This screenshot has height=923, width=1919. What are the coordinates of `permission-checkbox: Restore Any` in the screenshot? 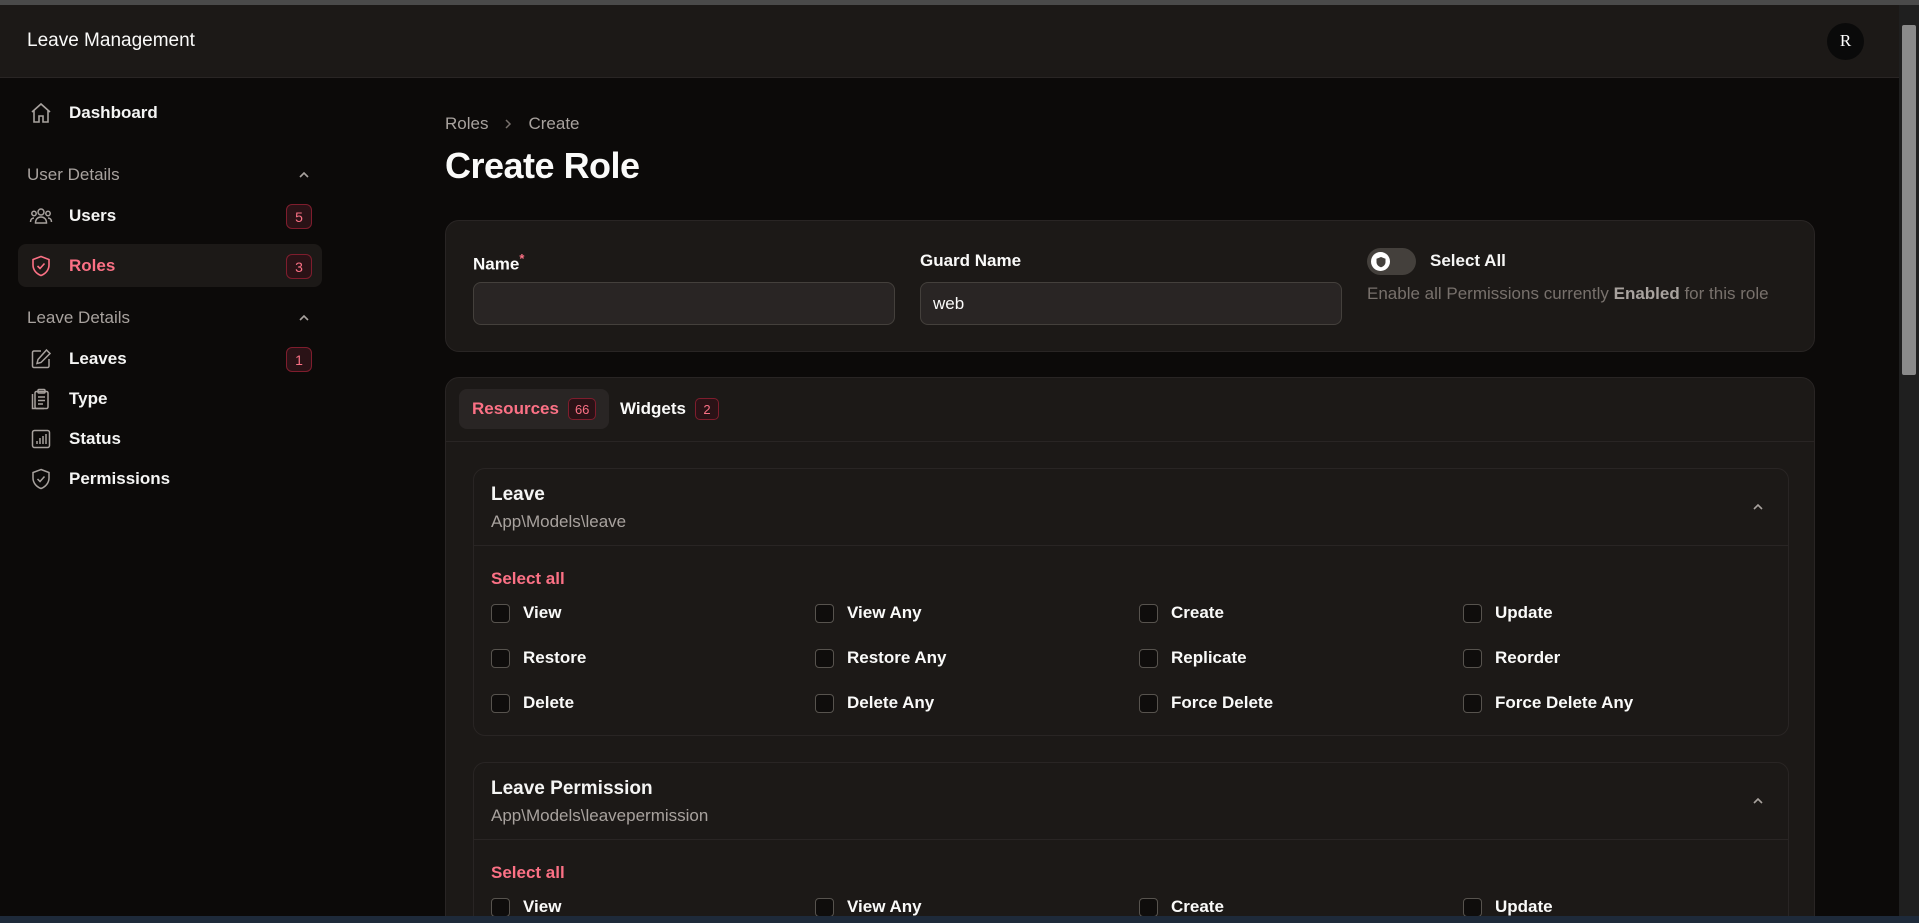 It's located at (881, 658).